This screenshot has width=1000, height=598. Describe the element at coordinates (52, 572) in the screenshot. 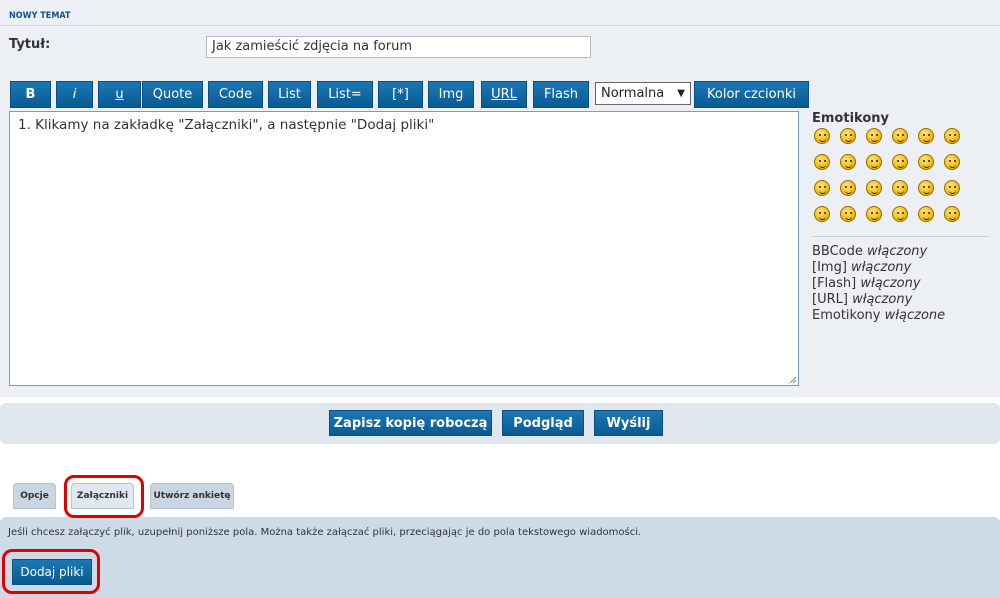

I see `add-files-button: Dodaj pliki` at that location.